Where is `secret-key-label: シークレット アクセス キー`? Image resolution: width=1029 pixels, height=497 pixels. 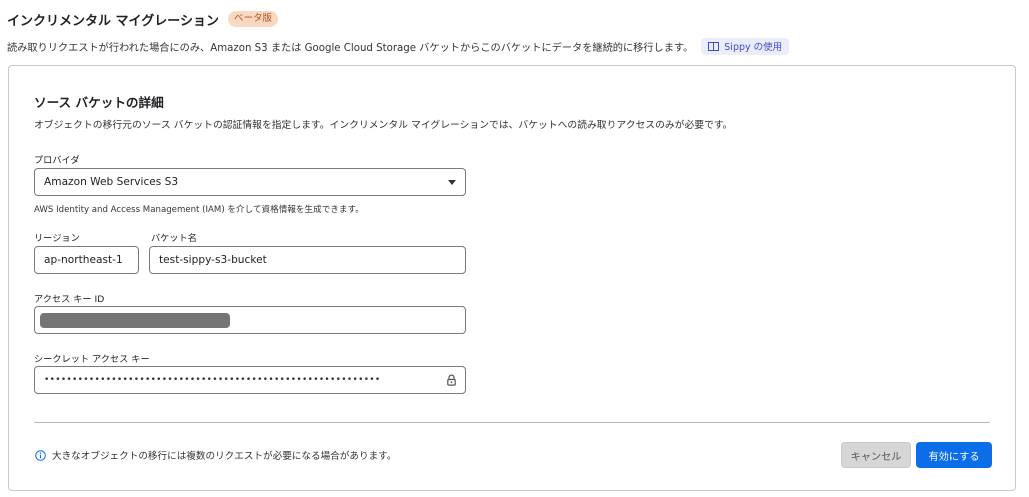 secret-key-label: シークレット アクセス キー is located at coordinates (92, 359).